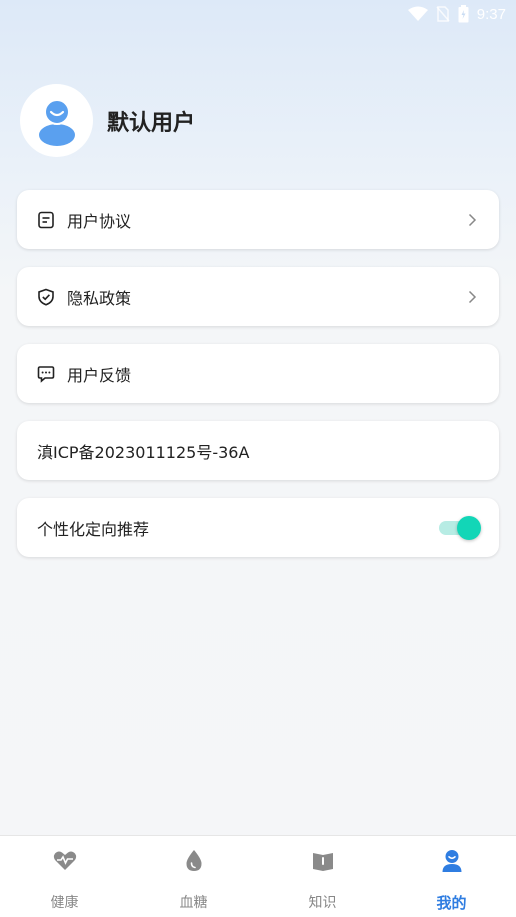  I want to click on user-icon, so click(452, 861).